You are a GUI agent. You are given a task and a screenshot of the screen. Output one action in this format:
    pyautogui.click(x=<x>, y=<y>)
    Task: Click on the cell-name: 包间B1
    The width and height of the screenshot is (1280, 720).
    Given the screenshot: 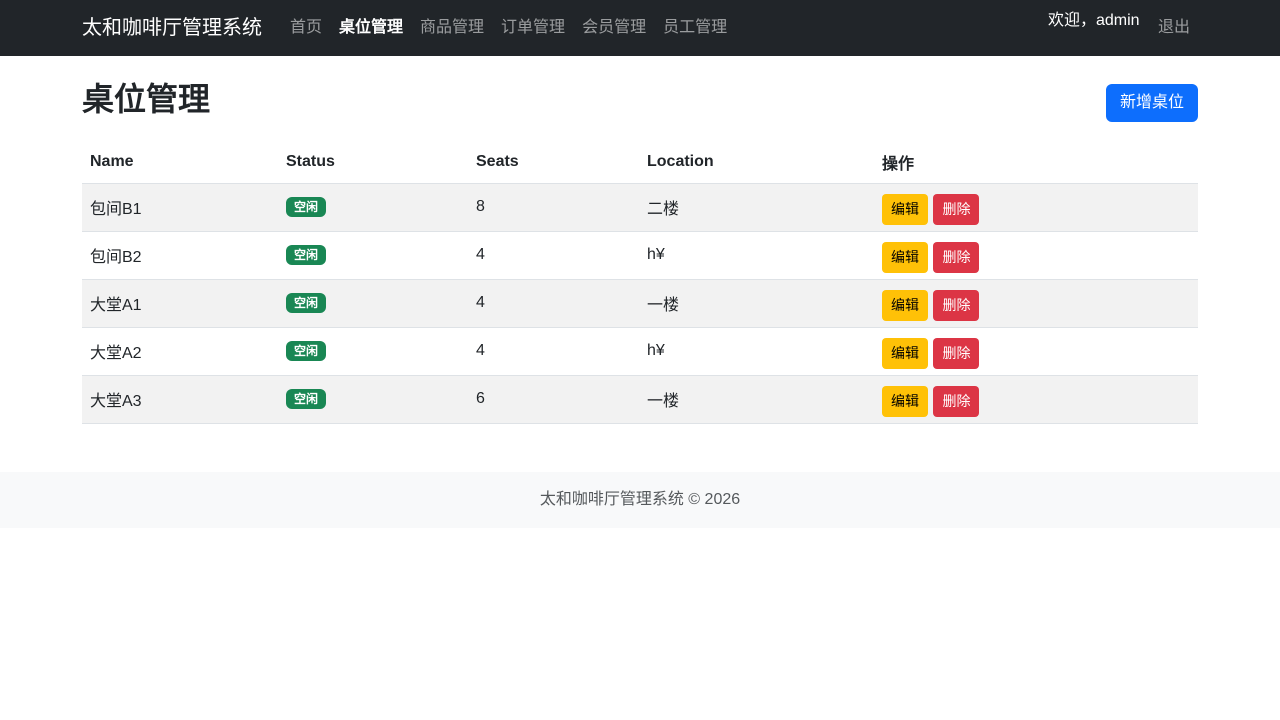 What is the action you would take?
    pyautogui.click(x=180, y=207)
    